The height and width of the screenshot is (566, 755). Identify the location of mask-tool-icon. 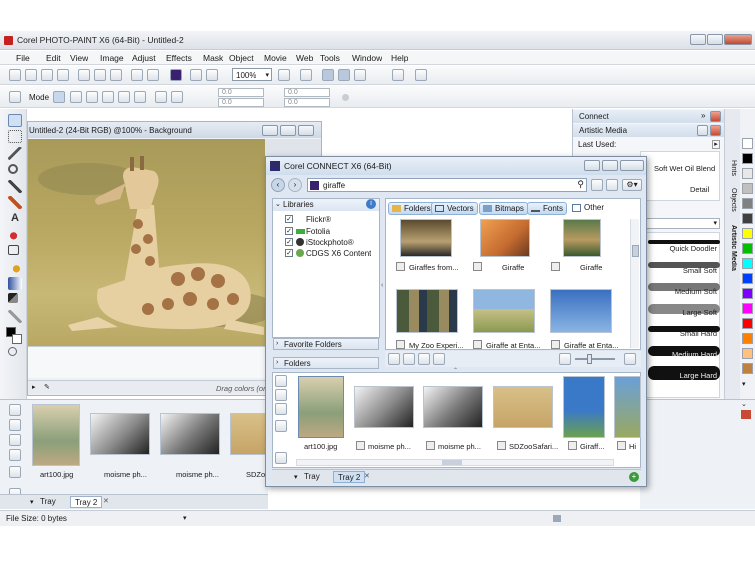
(15, 136).